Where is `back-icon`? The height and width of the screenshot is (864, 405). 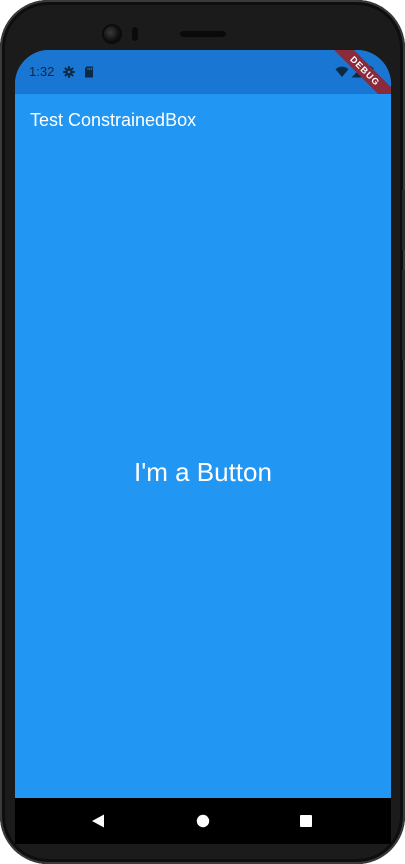 back-icon is located at coordinates (98, 821).